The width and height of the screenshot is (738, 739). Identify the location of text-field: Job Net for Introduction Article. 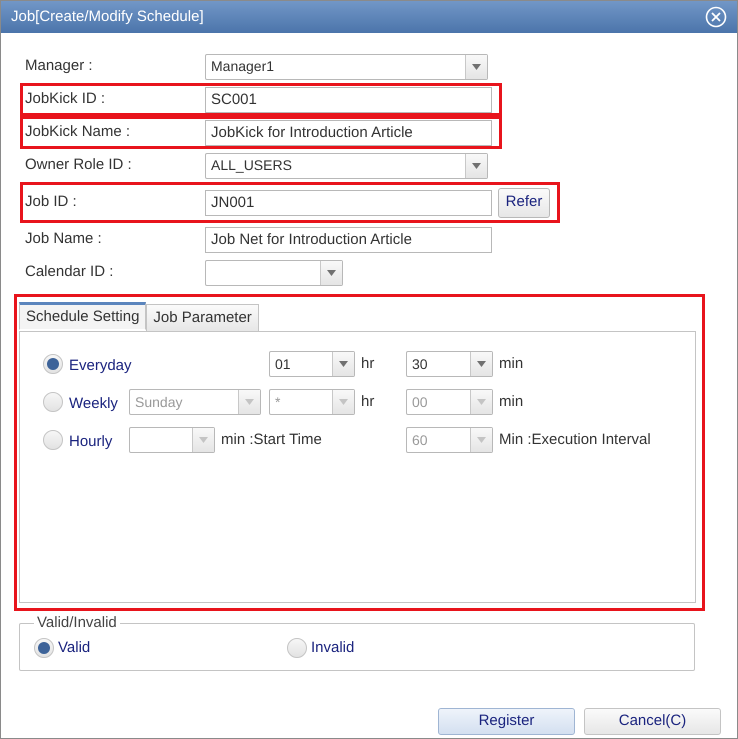
(348, 239).